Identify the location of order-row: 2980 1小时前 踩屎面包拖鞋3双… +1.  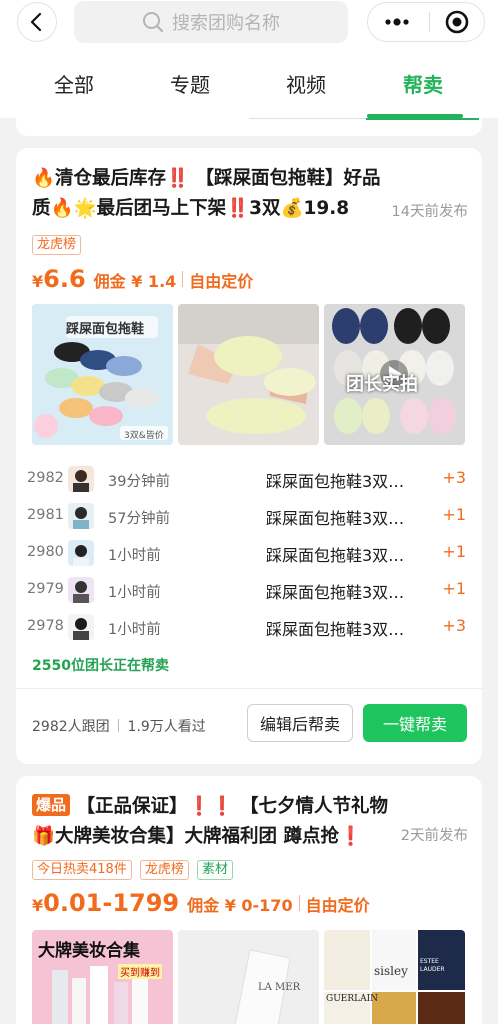
(249, 553).